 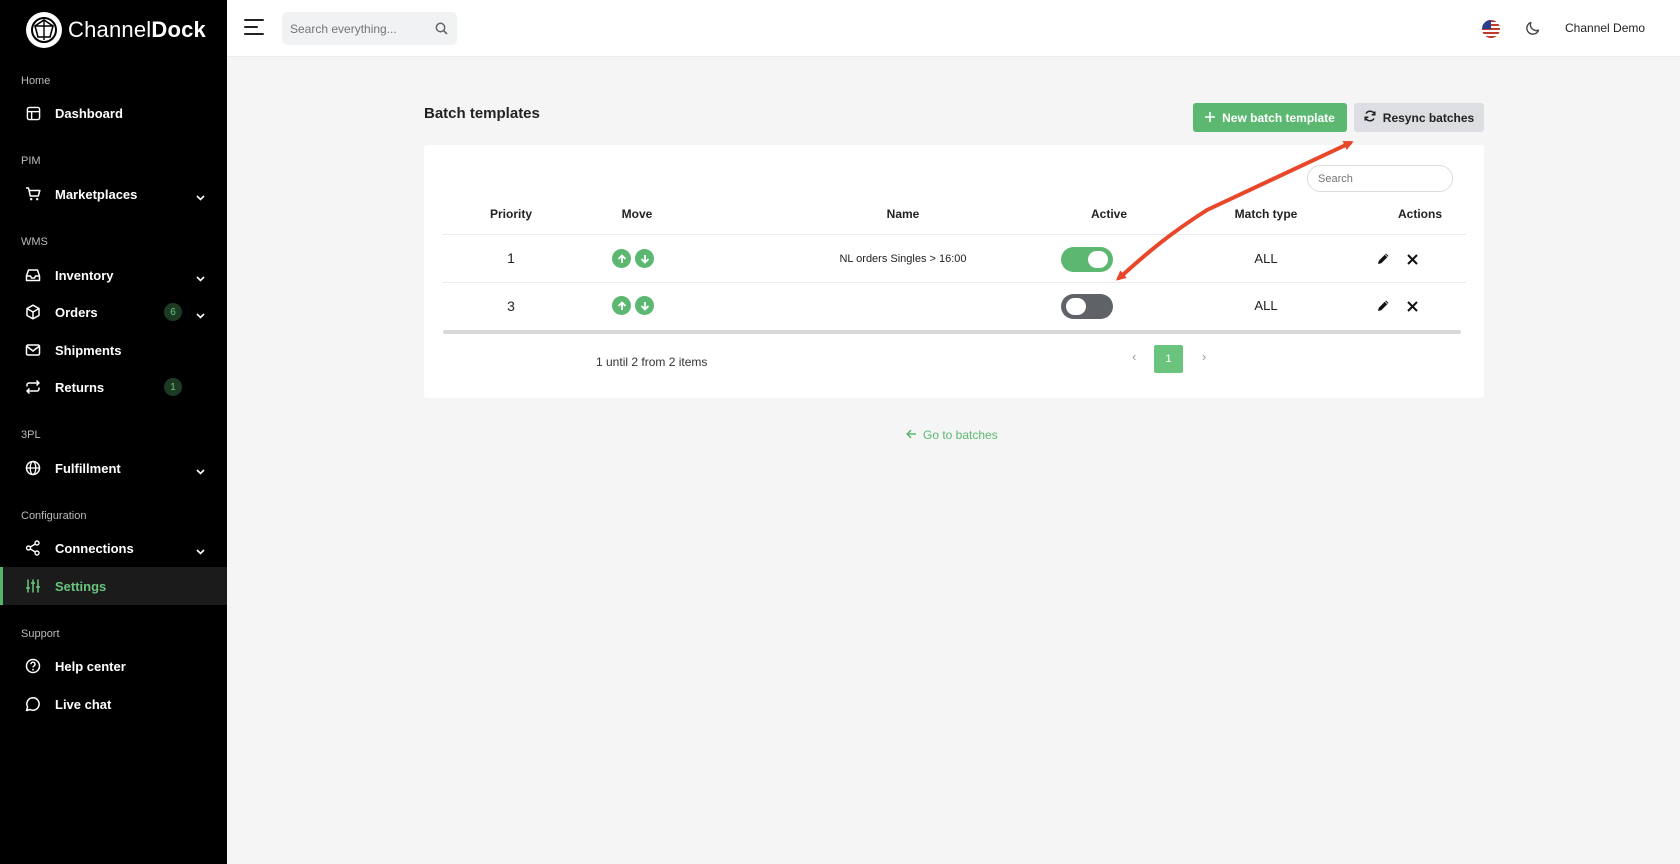 What do you see at coordinates (652, 362) in the screenshot?
I see `pagination-info: 1 until 2 from 2 items` at bounding box center [652, 362].